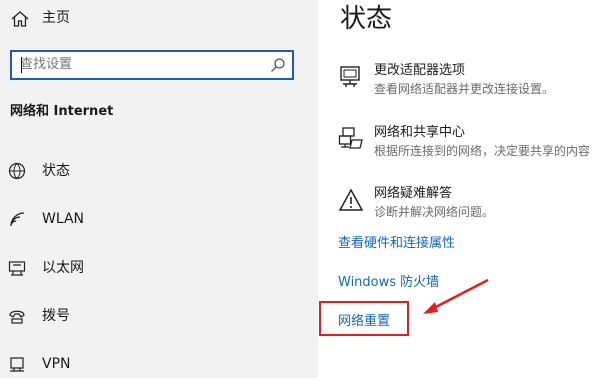 The height and width of the screenshot is (381, 600). What do you see at coordinates (351, 199) in the screenshot?
I see `warning-icon` at bounding box center [351, 199].